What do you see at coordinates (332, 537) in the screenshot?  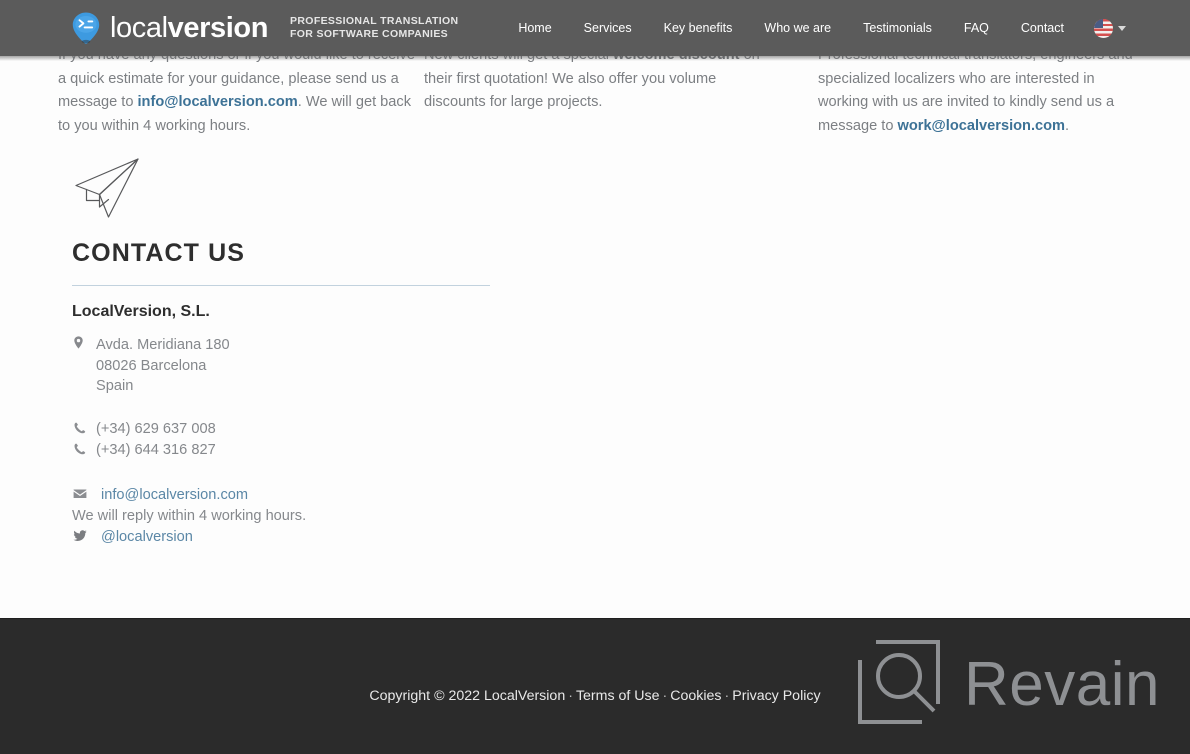 I see `twitter-row: @localversion` at bounding box center [332, 537].